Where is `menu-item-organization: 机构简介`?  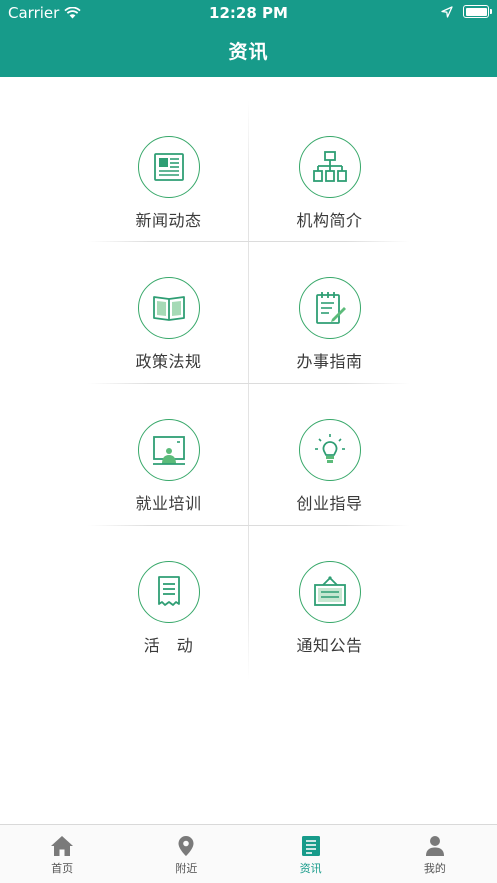 menu-item-organization: 机构简介 is located at coordinates (329, 170).